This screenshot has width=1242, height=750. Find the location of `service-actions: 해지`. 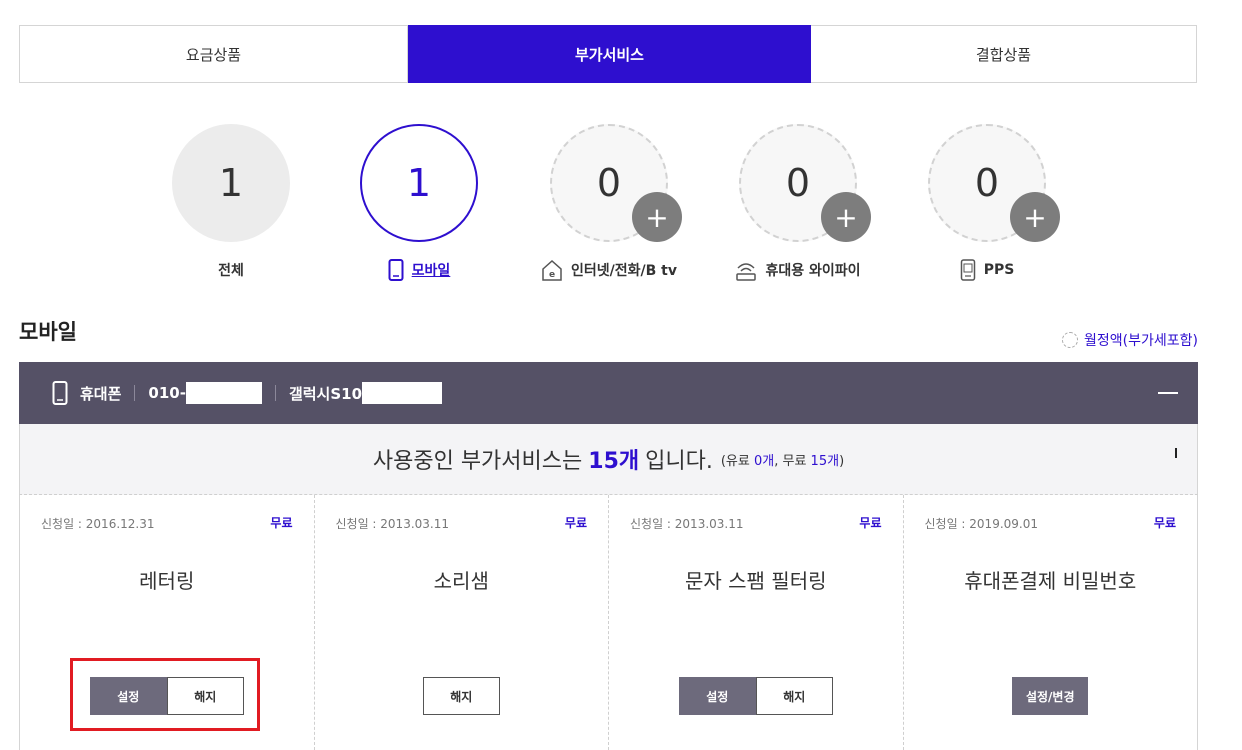

service-actions: 해지 is located at coordinates (462, 696).